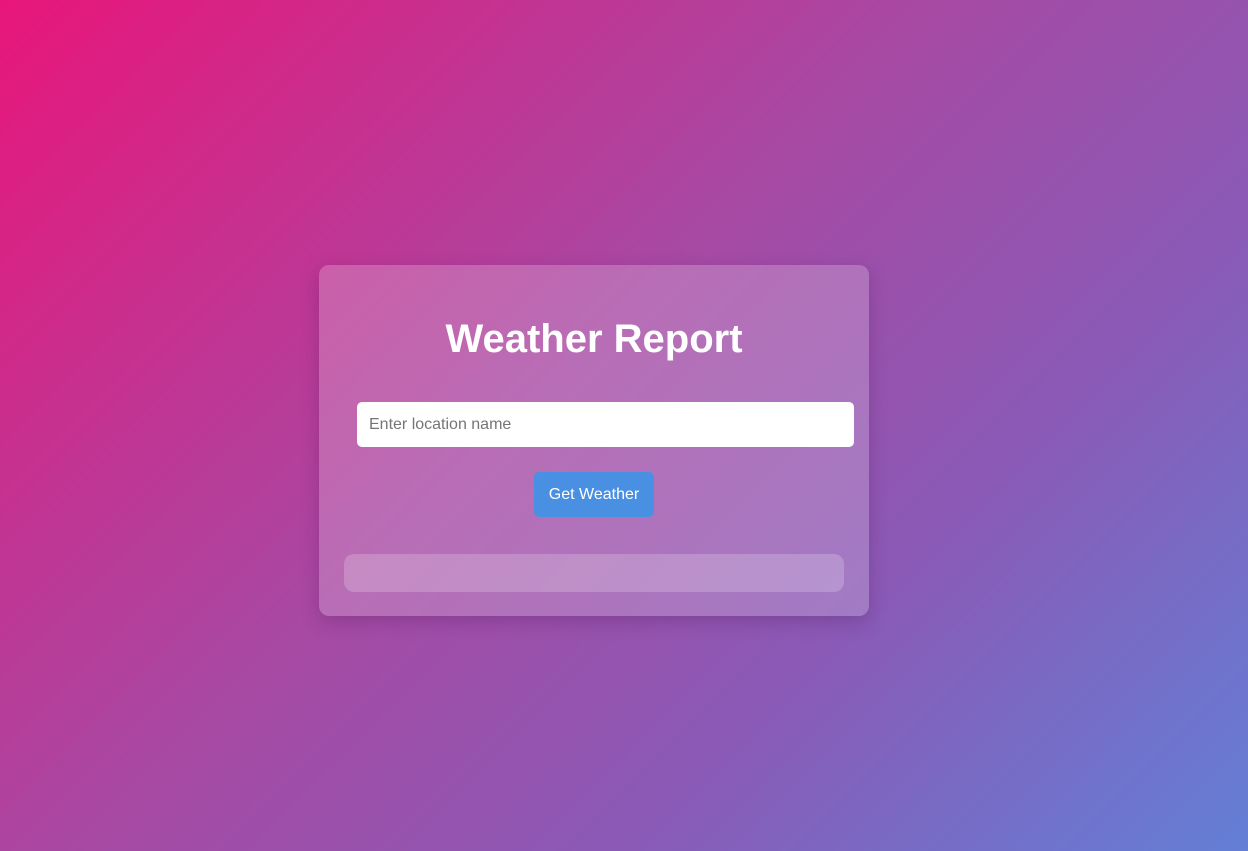  Describe the element at coordinates (605, 424) in the screenshot. I see `location-input` at that location.